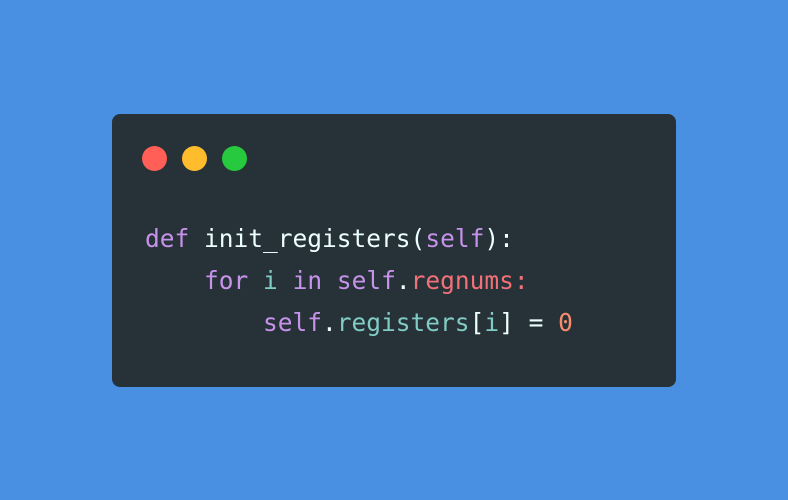  What do you see at coordinates (565, 322) in the screenshot?
I see `number-literal: 0` at bounding box center [565, 322].